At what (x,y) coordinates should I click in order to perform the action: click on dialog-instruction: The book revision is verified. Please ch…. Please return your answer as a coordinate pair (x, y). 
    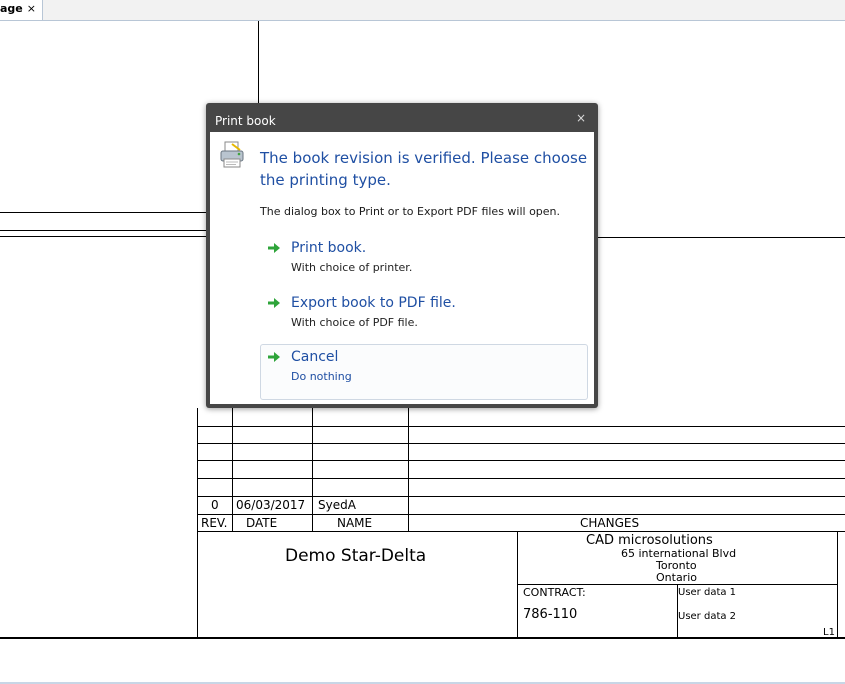
    Looking at the image, I should click on (424, 169).